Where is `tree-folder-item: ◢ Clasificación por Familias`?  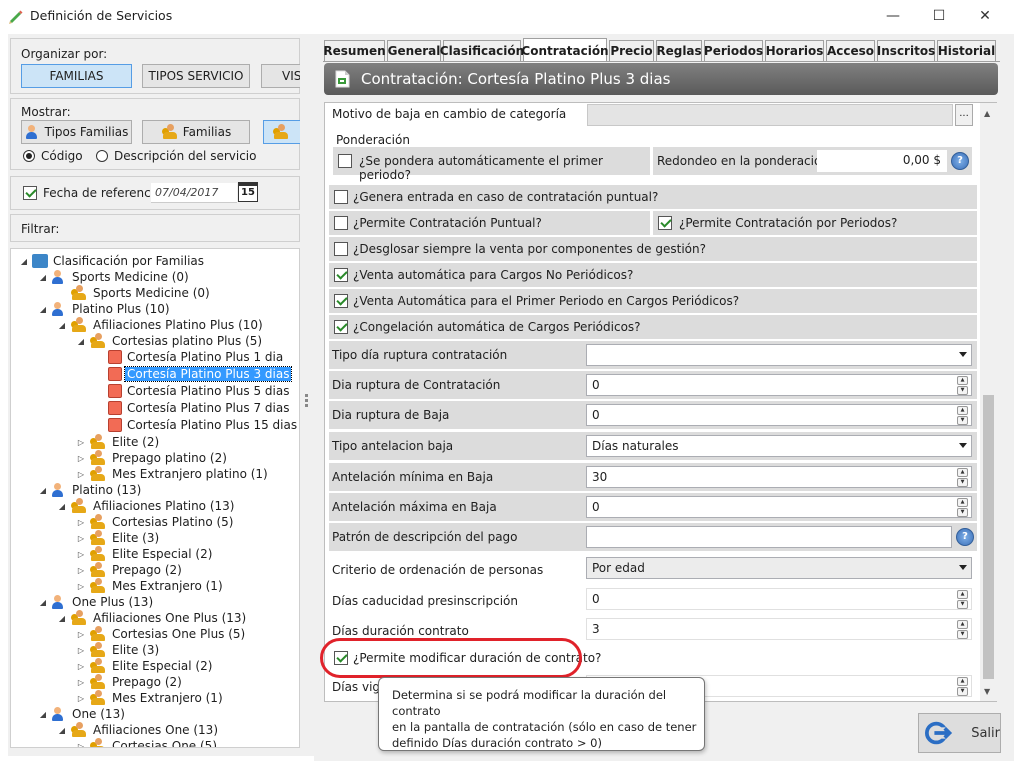 tree-folder-item: ◢ Clasificación por Familias is located at coordinates (112, 261).